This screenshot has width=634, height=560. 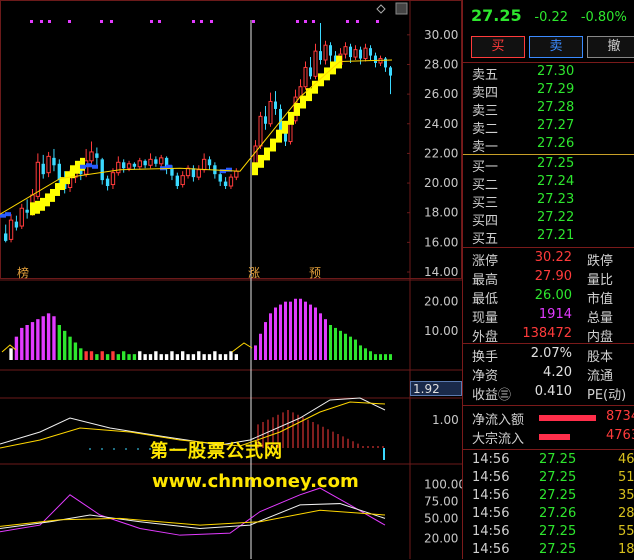 I want to click on bid-row: 买二 27.24, so click(x=548, y=183).